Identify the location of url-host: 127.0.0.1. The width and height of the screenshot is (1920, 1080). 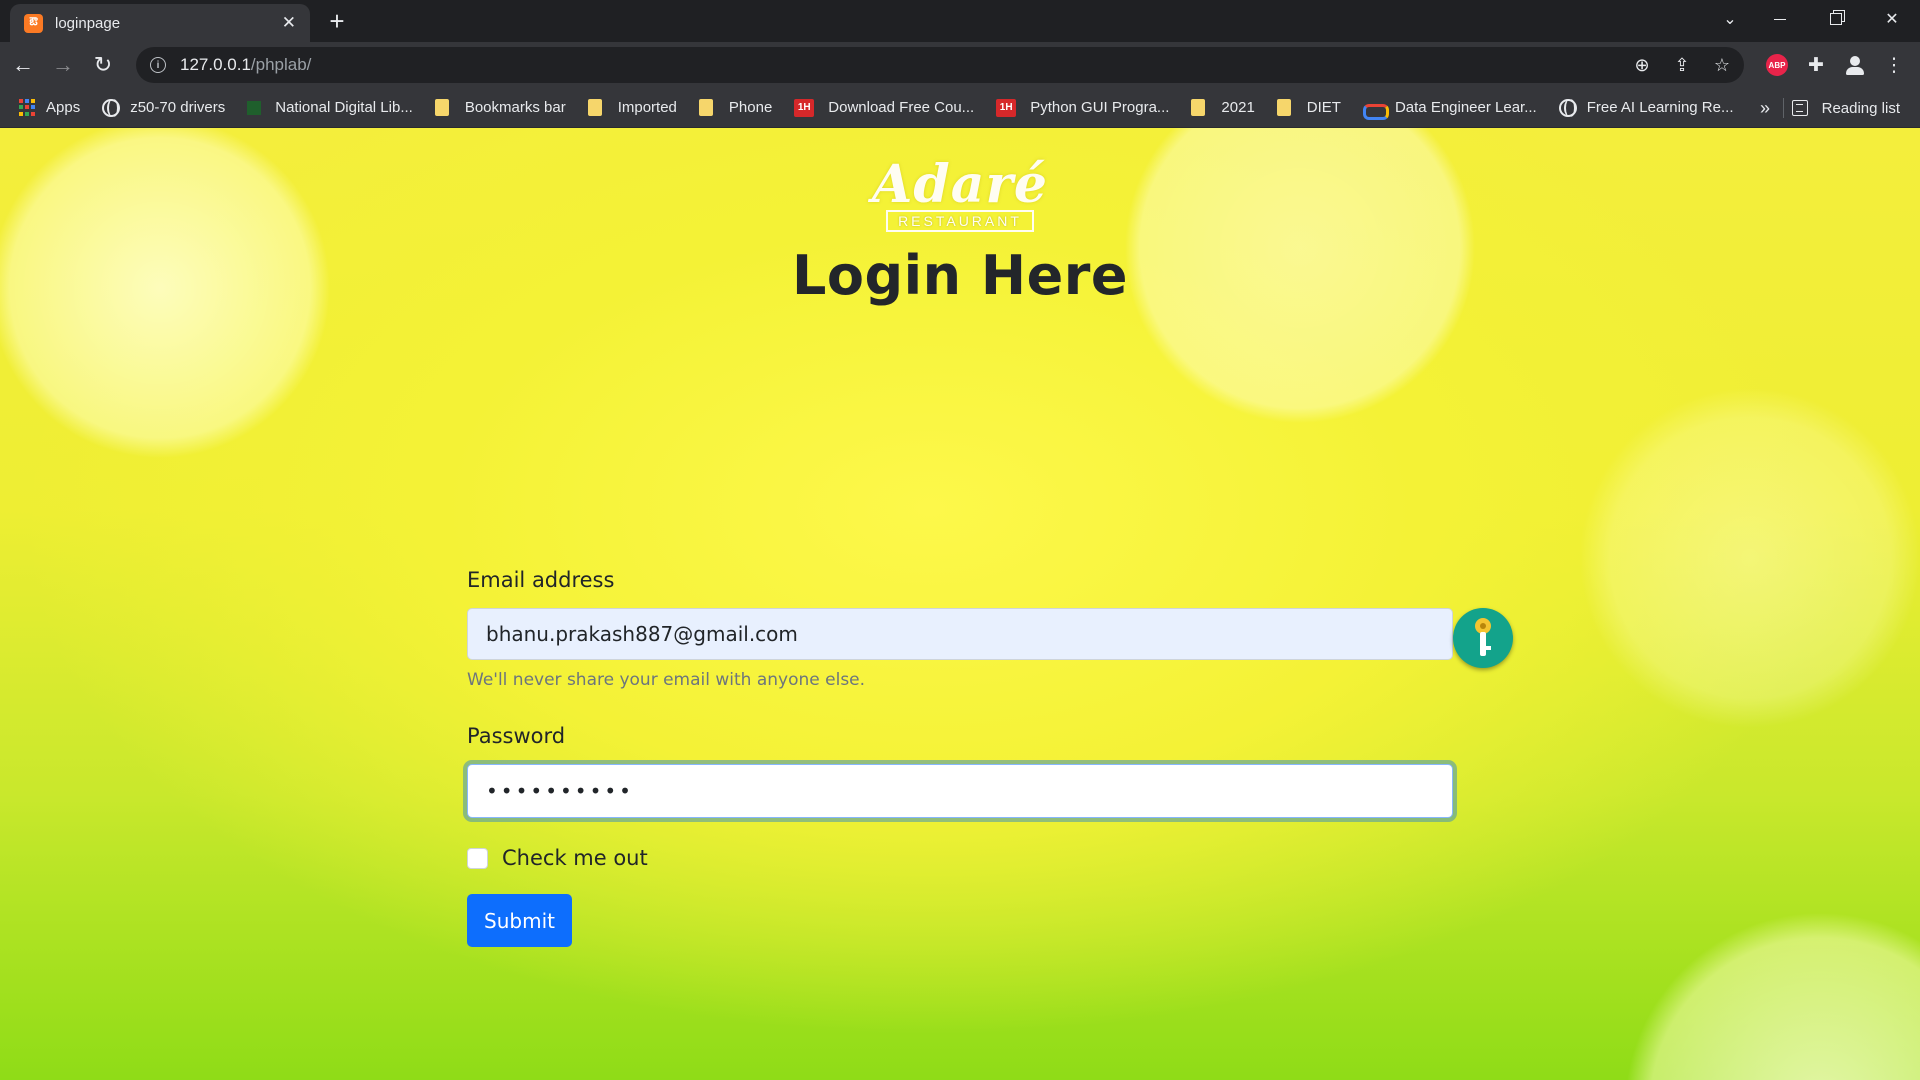
(215, 64).